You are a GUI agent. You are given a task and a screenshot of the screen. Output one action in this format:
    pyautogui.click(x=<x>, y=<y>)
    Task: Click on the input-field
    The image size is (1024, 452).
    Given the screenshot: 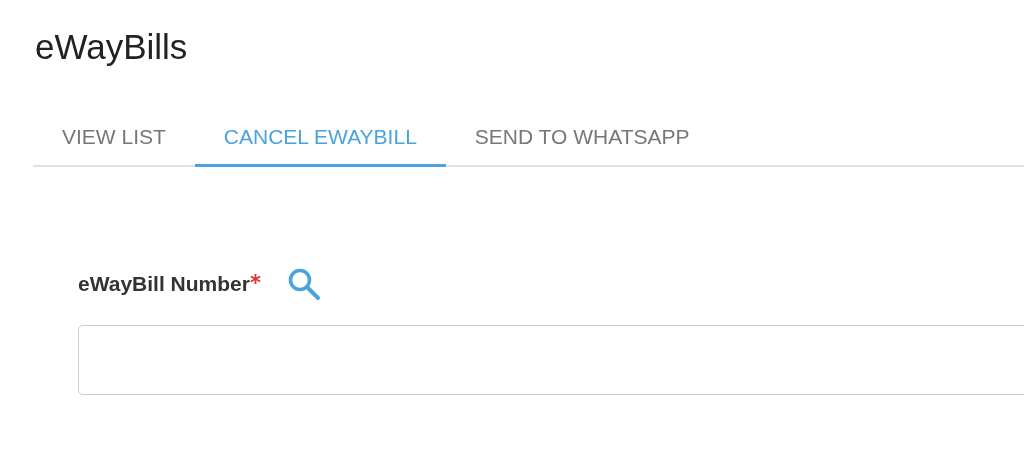 What is the action you would take?
    pyautogui.click(x=551, y=359)
    